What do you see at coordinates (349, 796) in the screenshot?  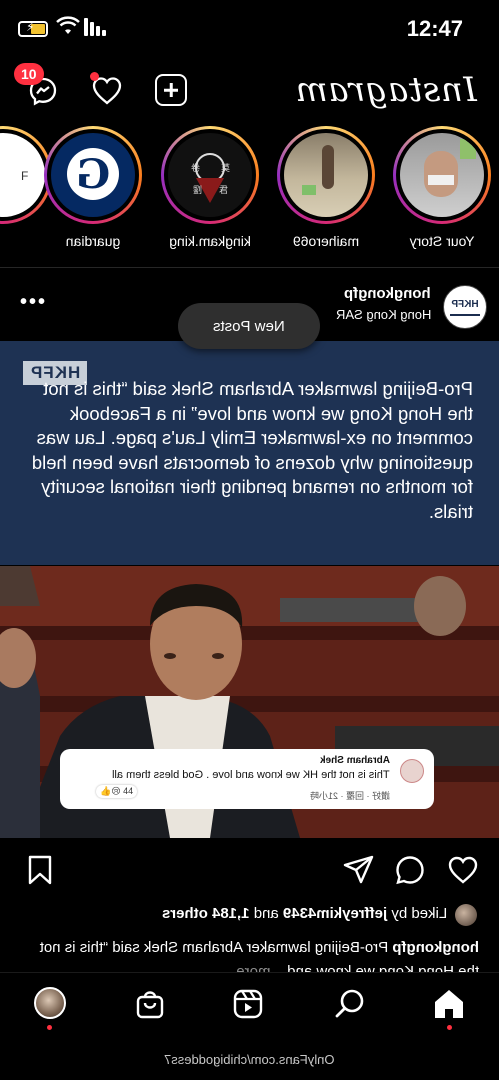 I see `comment-meta: 讚好 · 回覆 · 21小時` at bounding box center [349, 796].